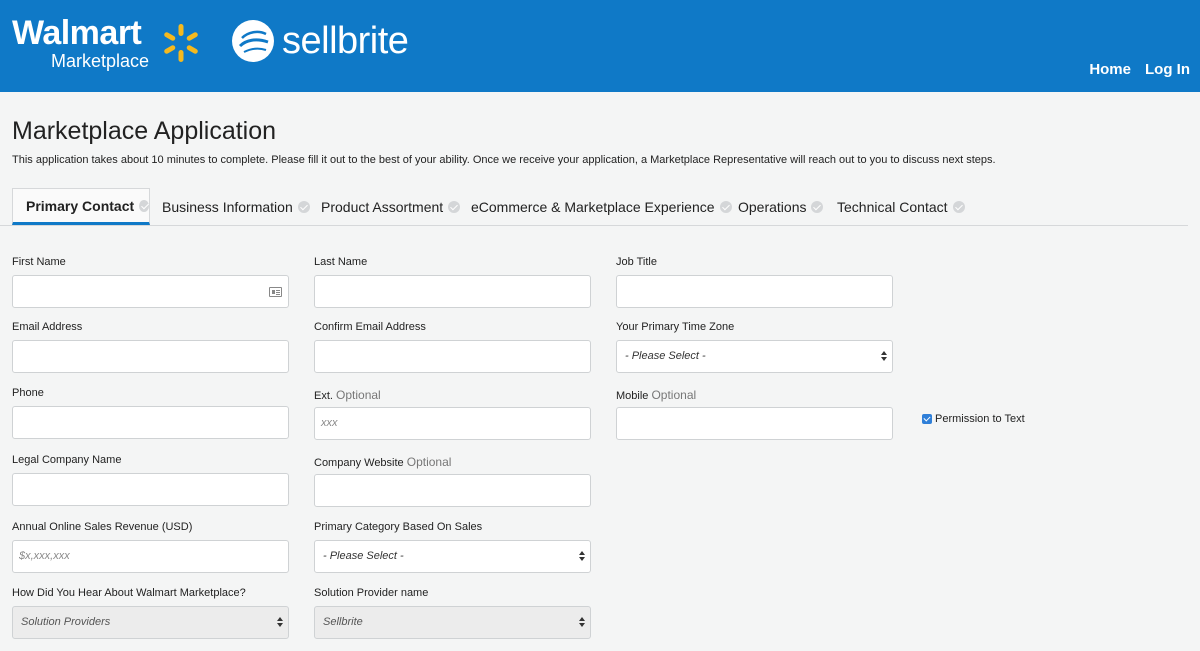  I want to click on time-zone-selected: - Please Select -, so click(665, 356).